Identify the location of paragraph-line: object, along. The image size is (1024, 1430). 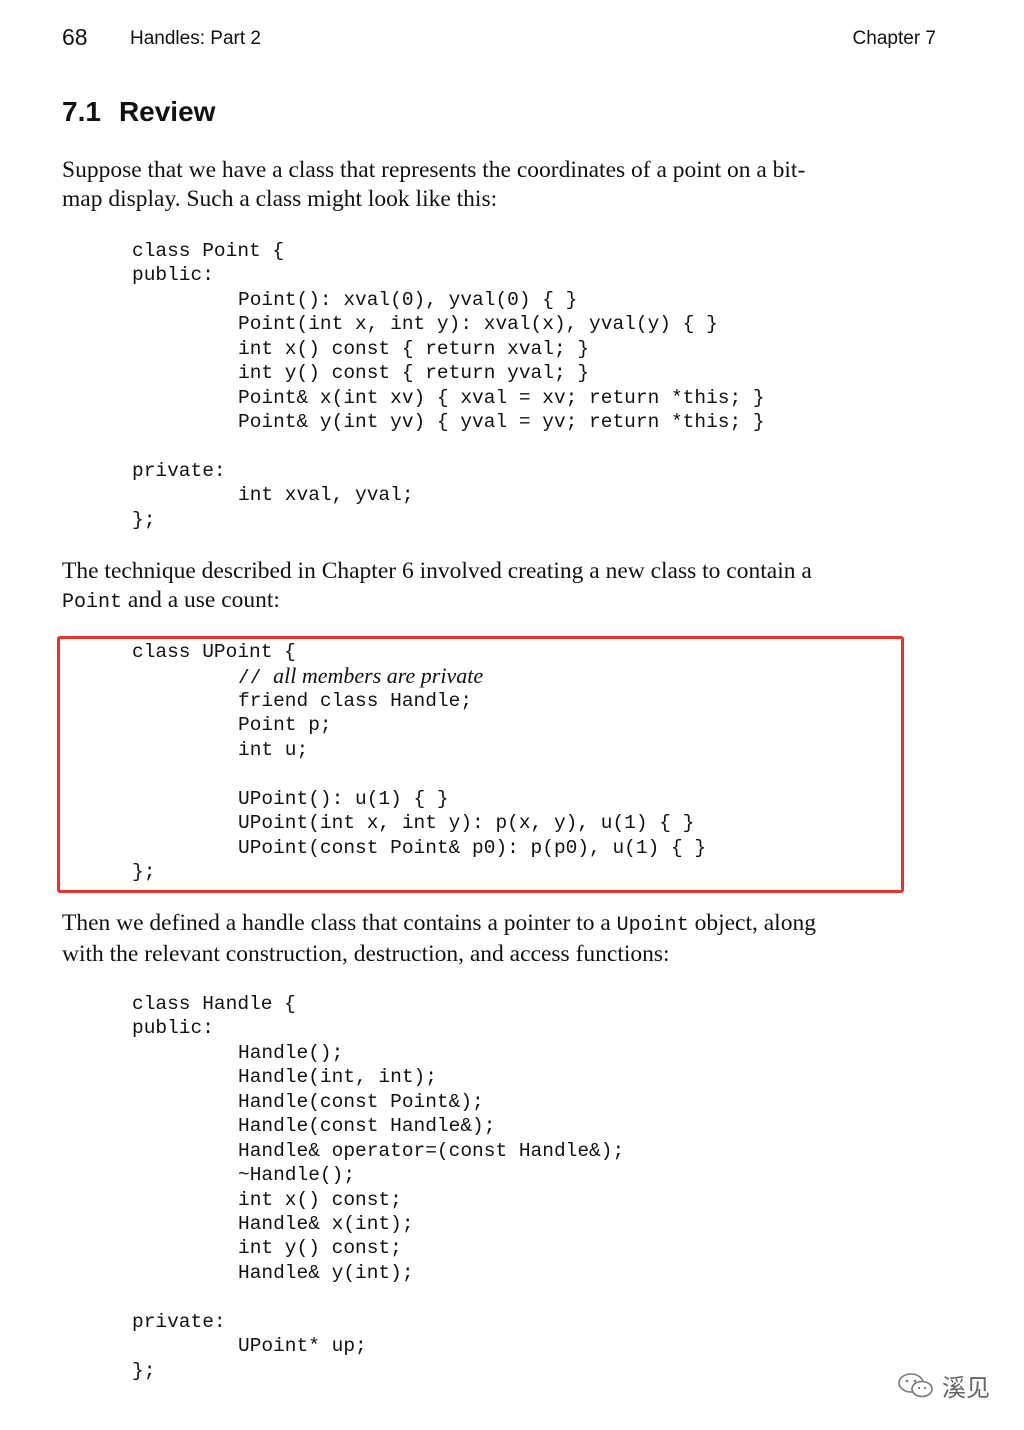
(752, 923).